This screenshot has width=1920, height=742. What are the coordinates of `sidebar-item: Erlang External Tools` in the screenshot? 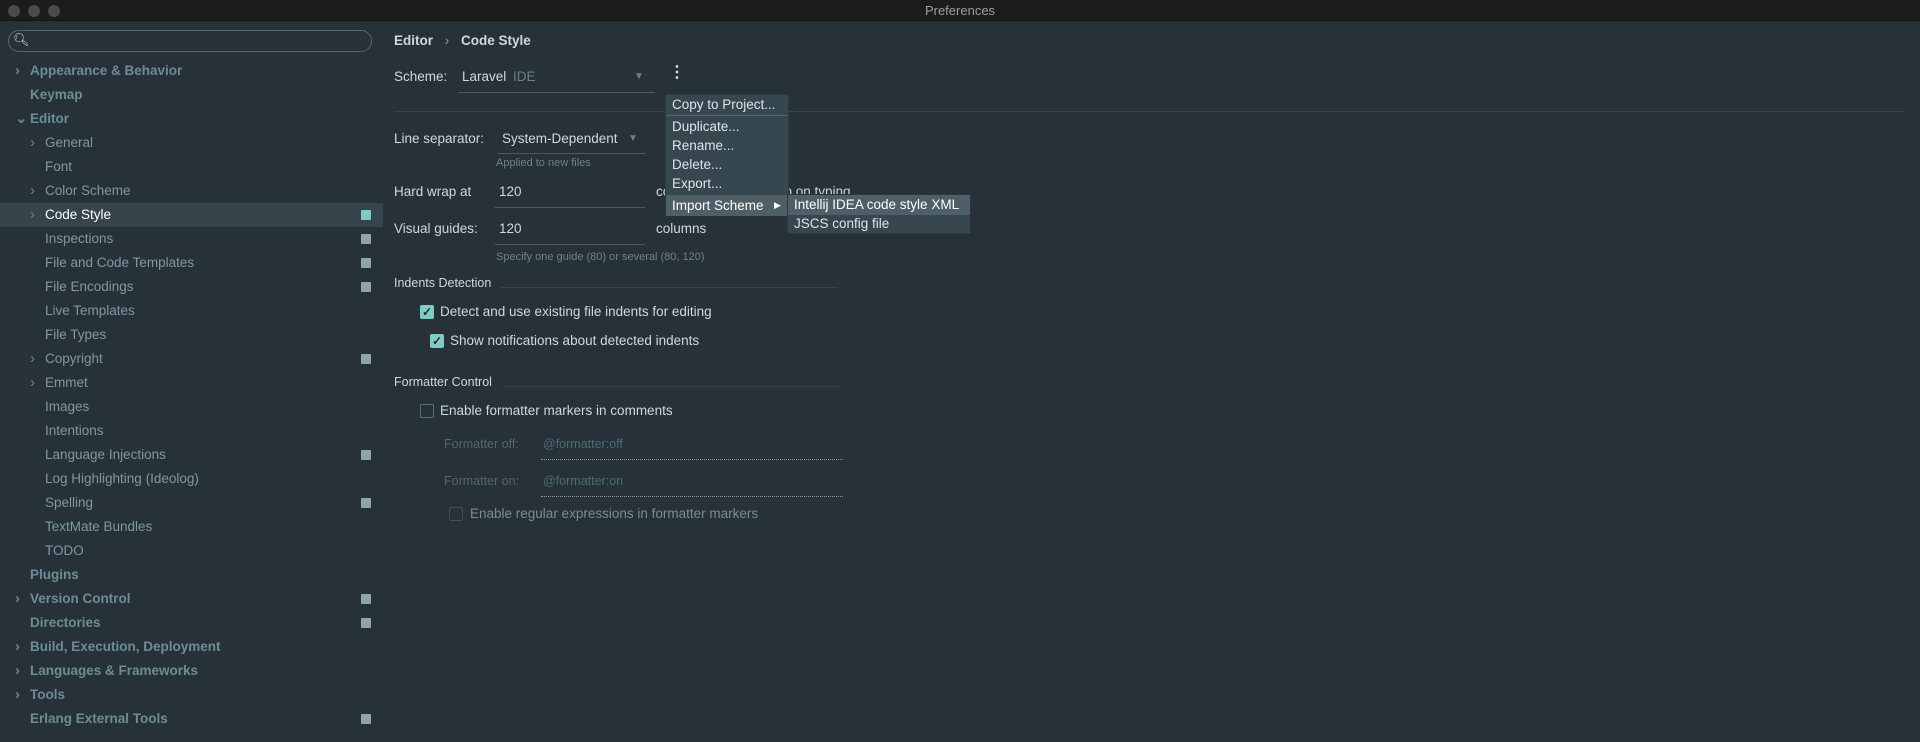 It's located at (191, 719).